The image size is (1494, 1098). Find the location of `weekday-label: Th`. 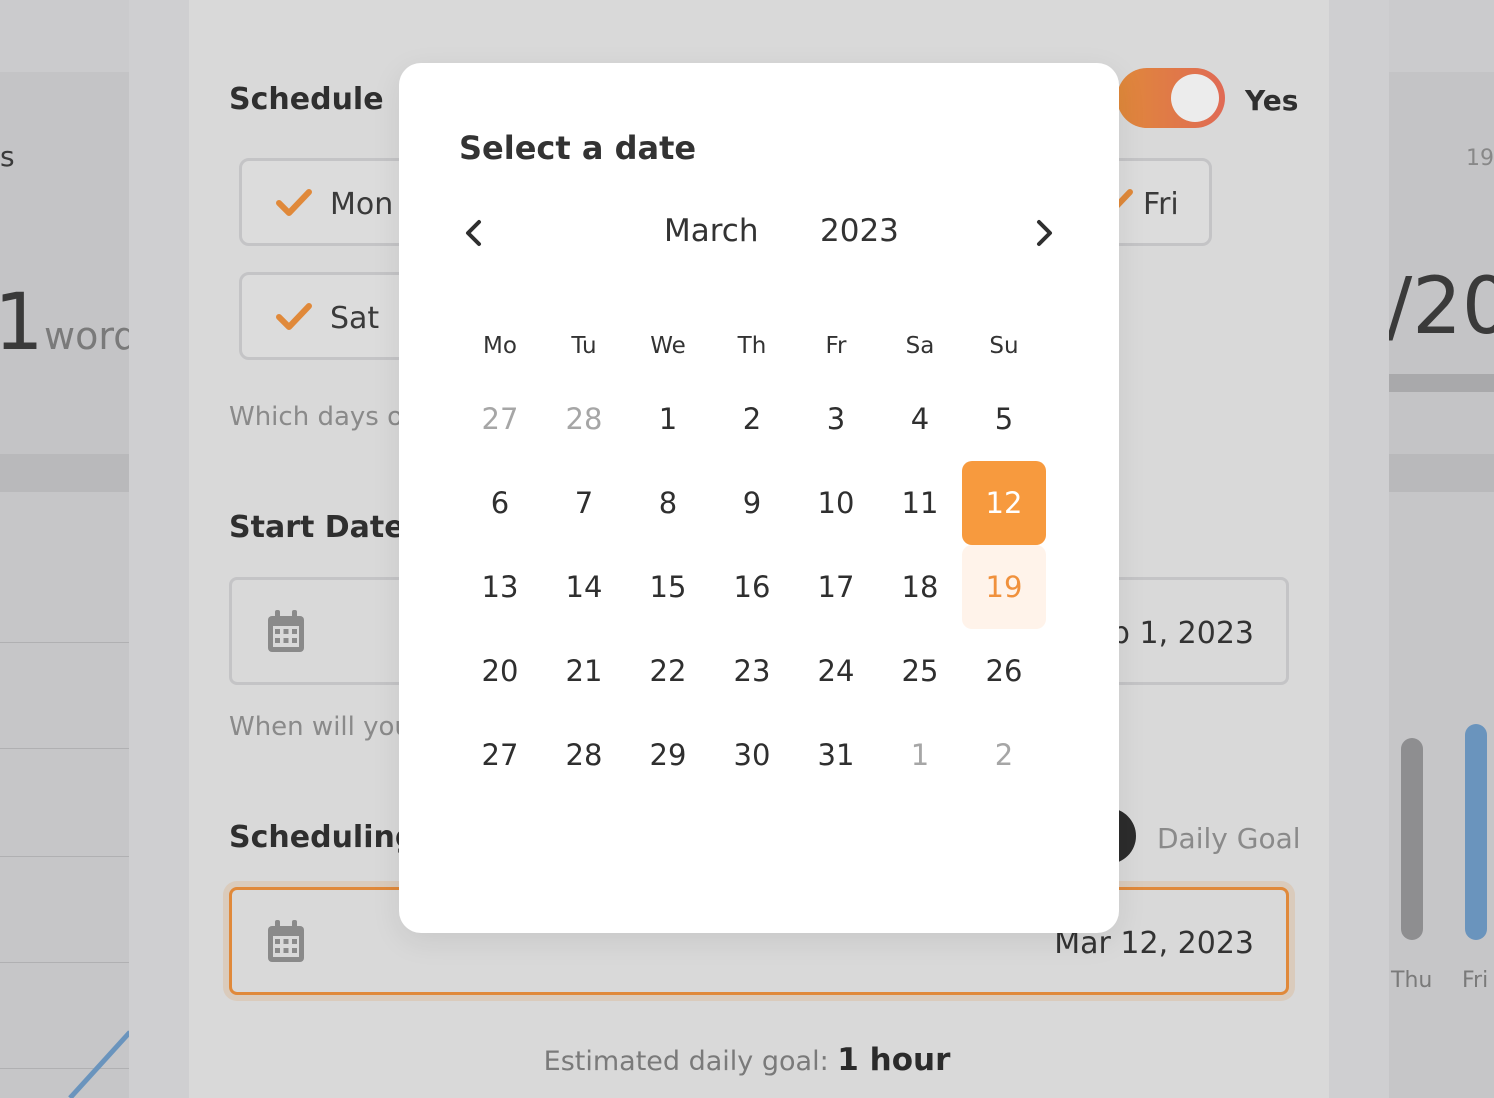

weekday-label: Th is located at coordinates (752, 346).